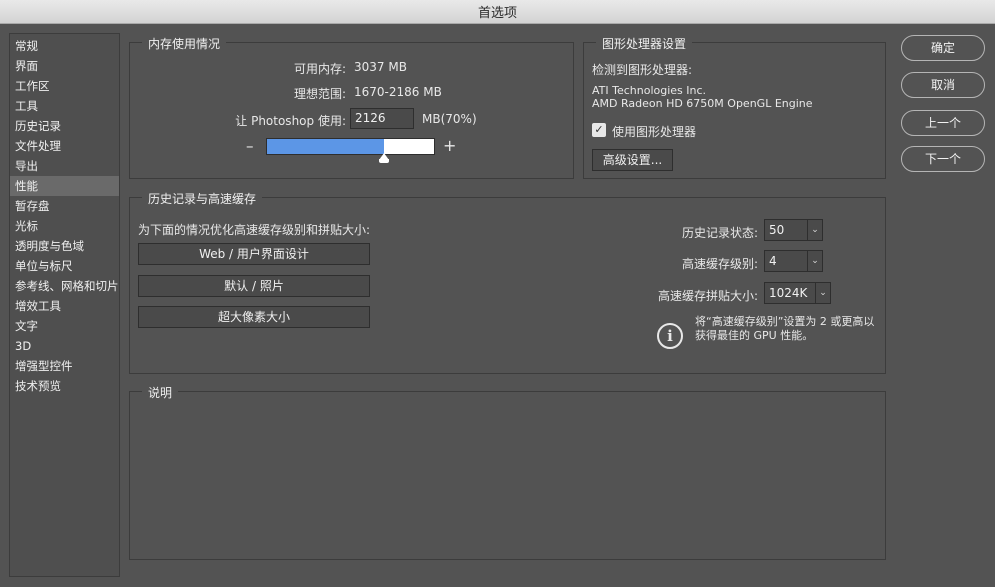 This screenshot has width=995, height=587. What do you see at coordinates (64, 246) in the screenshot?
I see `sidebar-item-transparency-gamut: 透明度与色域` at bounding box center [64, 246].